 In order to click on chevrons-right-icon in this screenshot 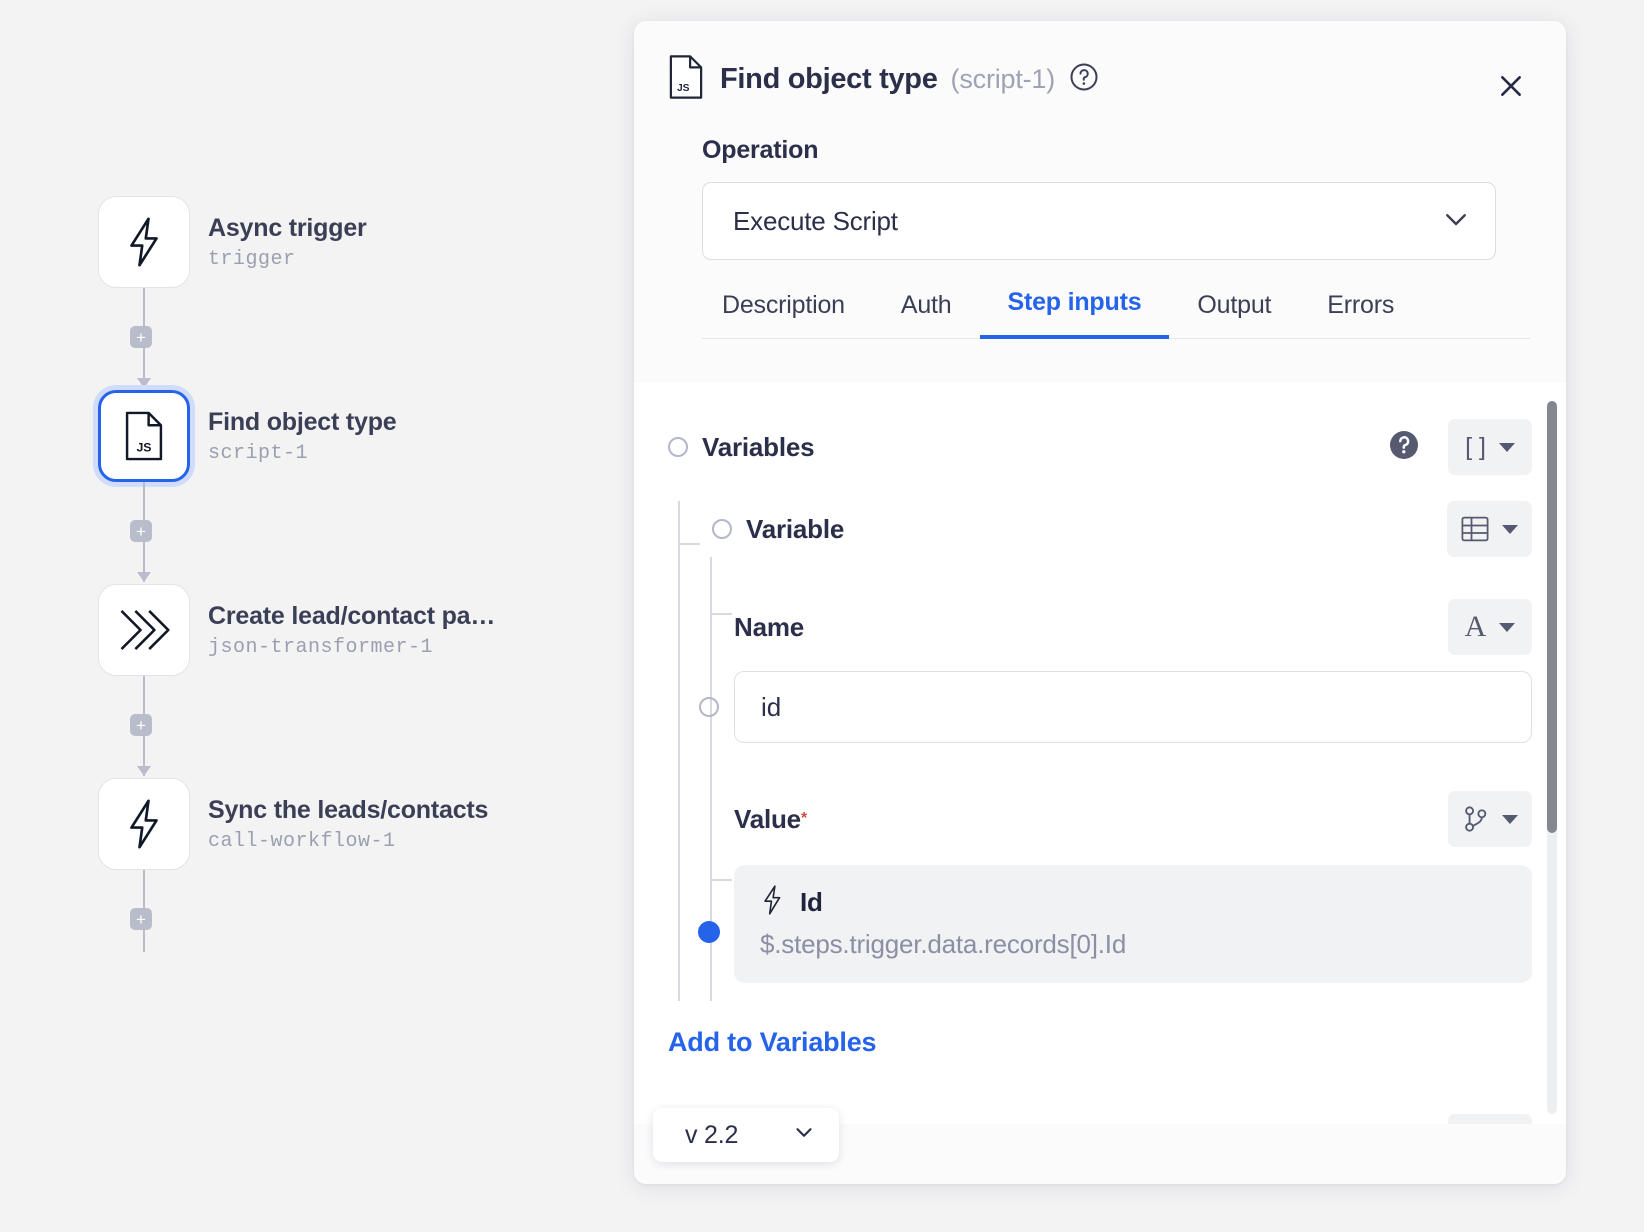, I will do `click(145, 630)`.